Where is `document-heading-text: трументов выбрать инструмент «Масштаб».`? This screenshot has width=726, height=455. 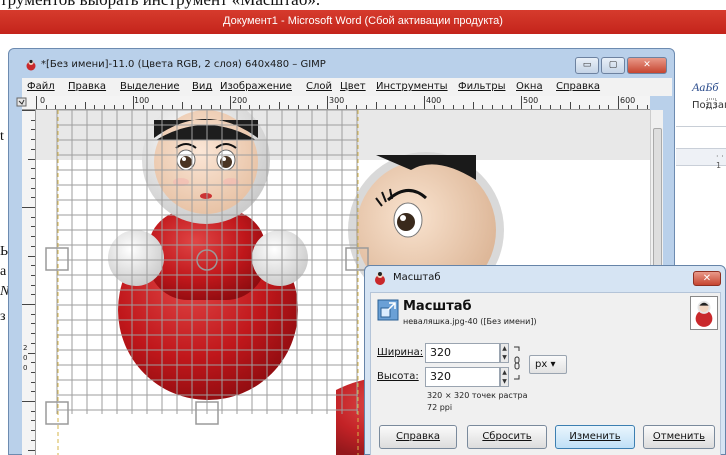
document-heading-text: трументов выбрать инструмент «Масштаб». is located at coordinates (160, 5).